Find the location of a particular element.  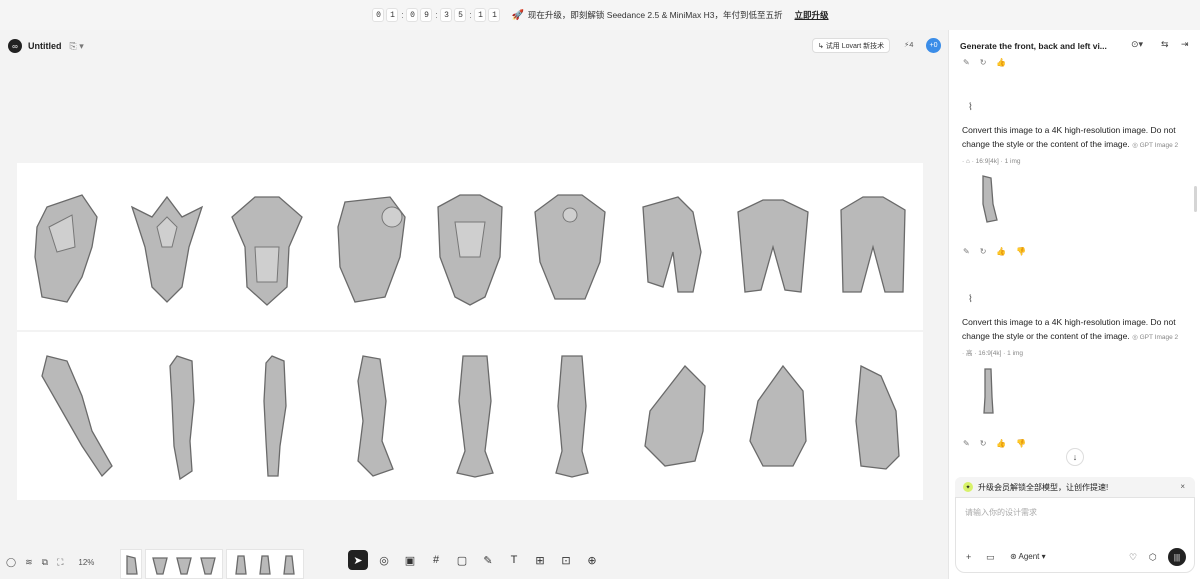

message-actions: ✎ ↻ 👍 👎 is located at coordinates (994, 251).